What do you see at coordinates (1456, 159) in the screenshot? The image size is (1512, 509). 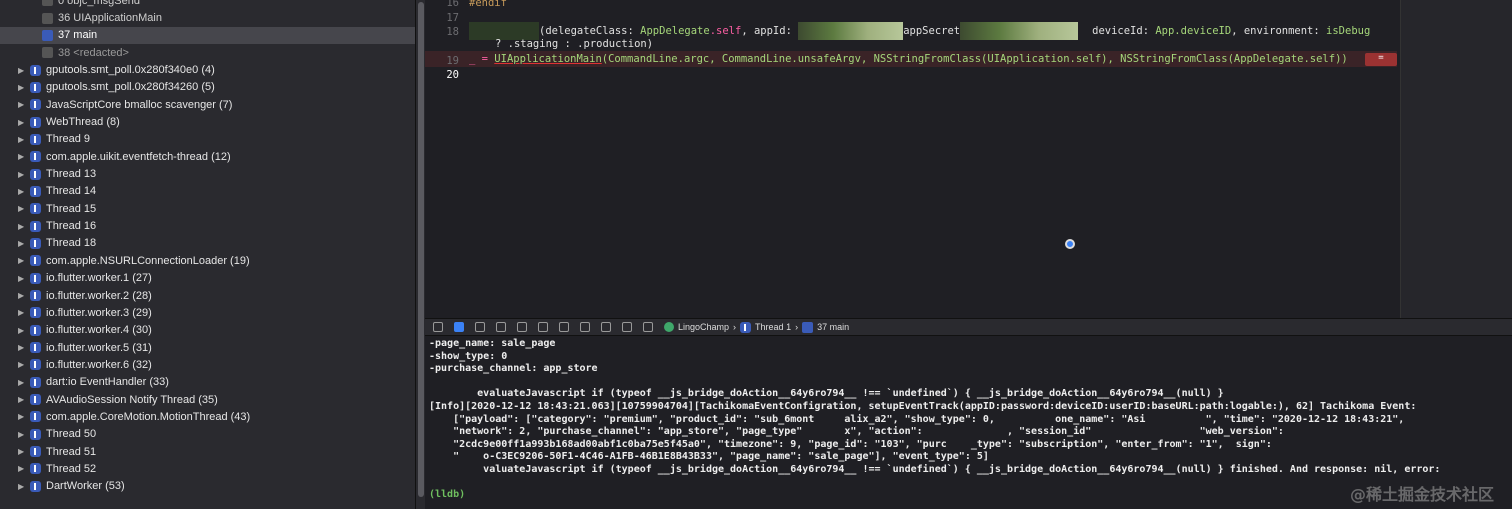 I see `minimap` at bounding box center [1456, 159].